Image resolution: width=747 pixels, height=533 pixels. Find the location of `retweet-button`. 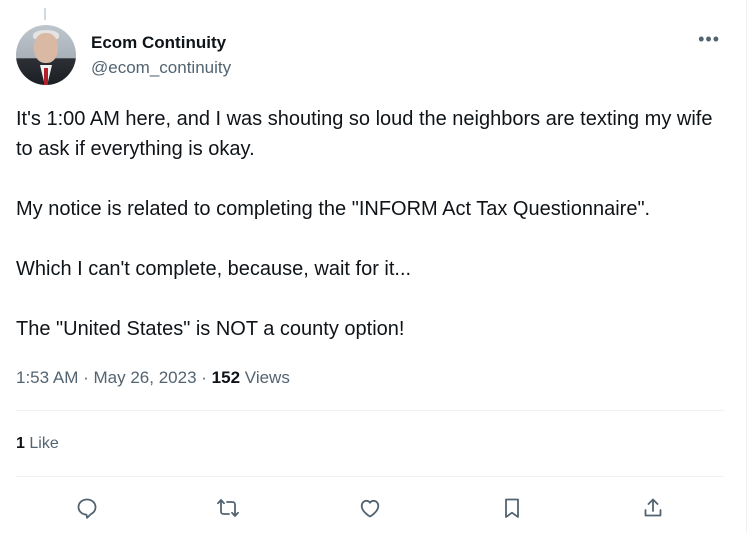

retweet-button is located at coordinates (228, 508).